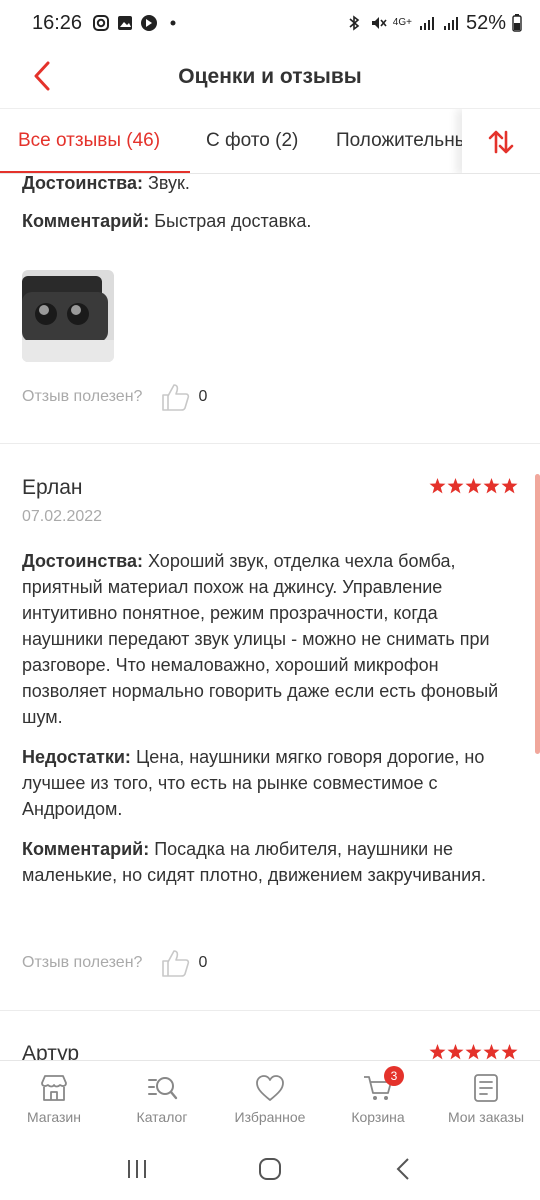 The width and height of the screenshot is (540, 1200). I want to click on instagram-icon, so click(101, 23).